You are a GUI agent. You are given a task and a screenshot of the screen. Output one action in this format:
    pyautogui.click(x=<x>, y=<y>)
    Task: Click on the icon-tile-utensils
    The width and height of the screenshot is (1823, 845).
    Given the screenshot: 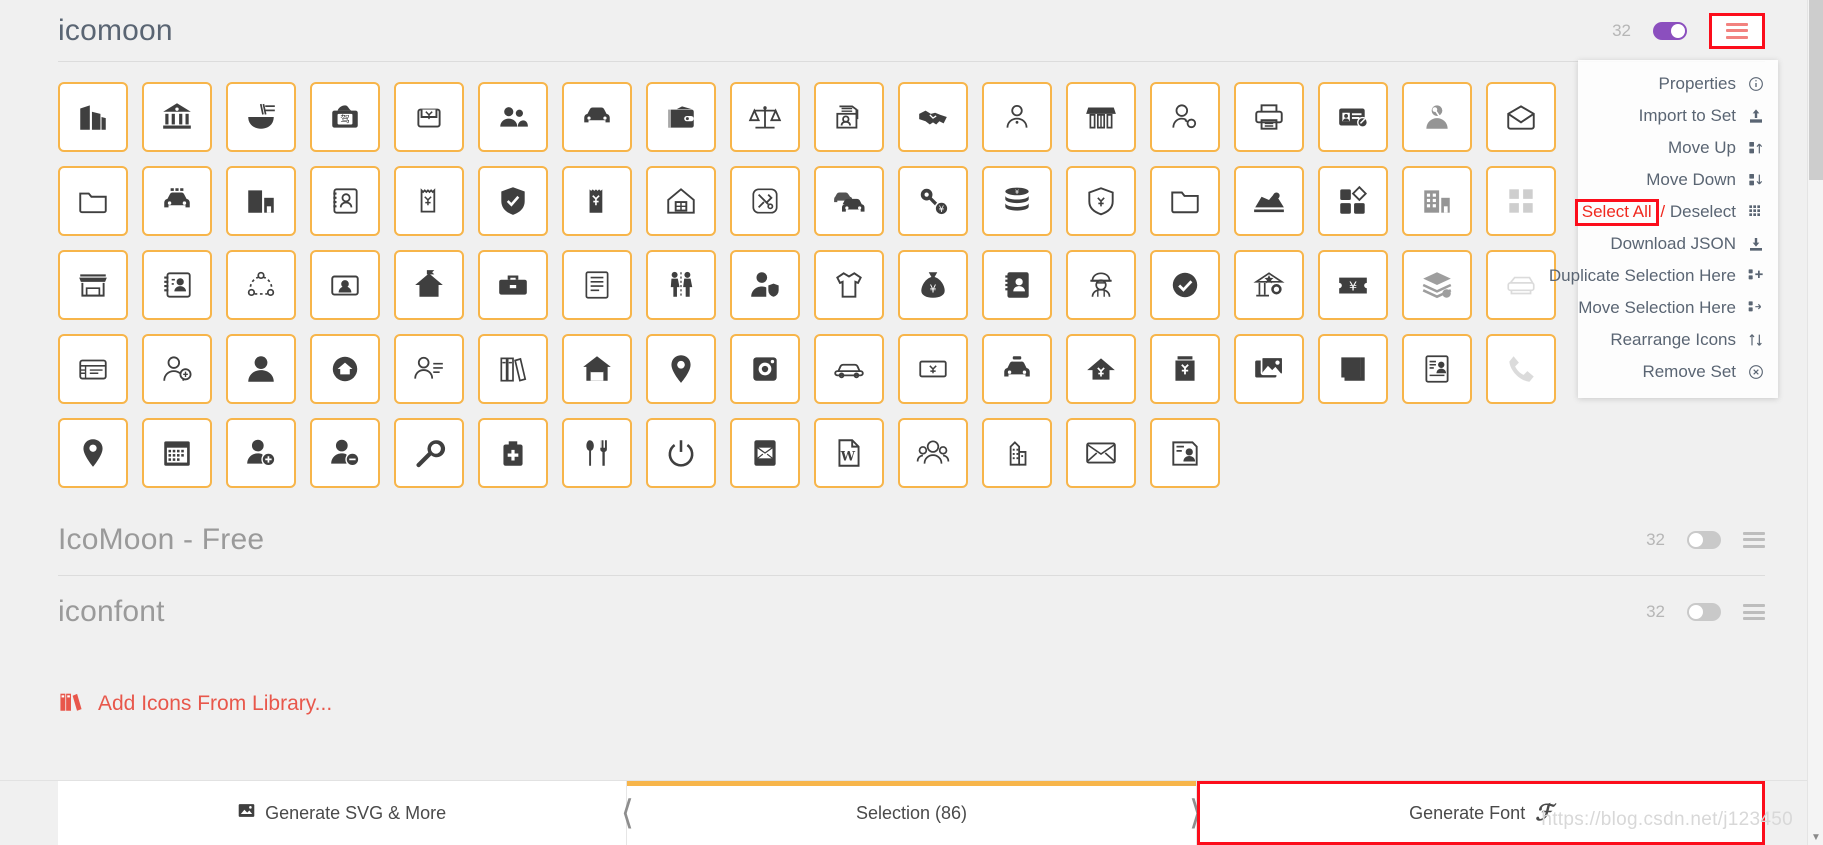 What is the action you would take?
    pyautogui.click(x=597, y=453)
    